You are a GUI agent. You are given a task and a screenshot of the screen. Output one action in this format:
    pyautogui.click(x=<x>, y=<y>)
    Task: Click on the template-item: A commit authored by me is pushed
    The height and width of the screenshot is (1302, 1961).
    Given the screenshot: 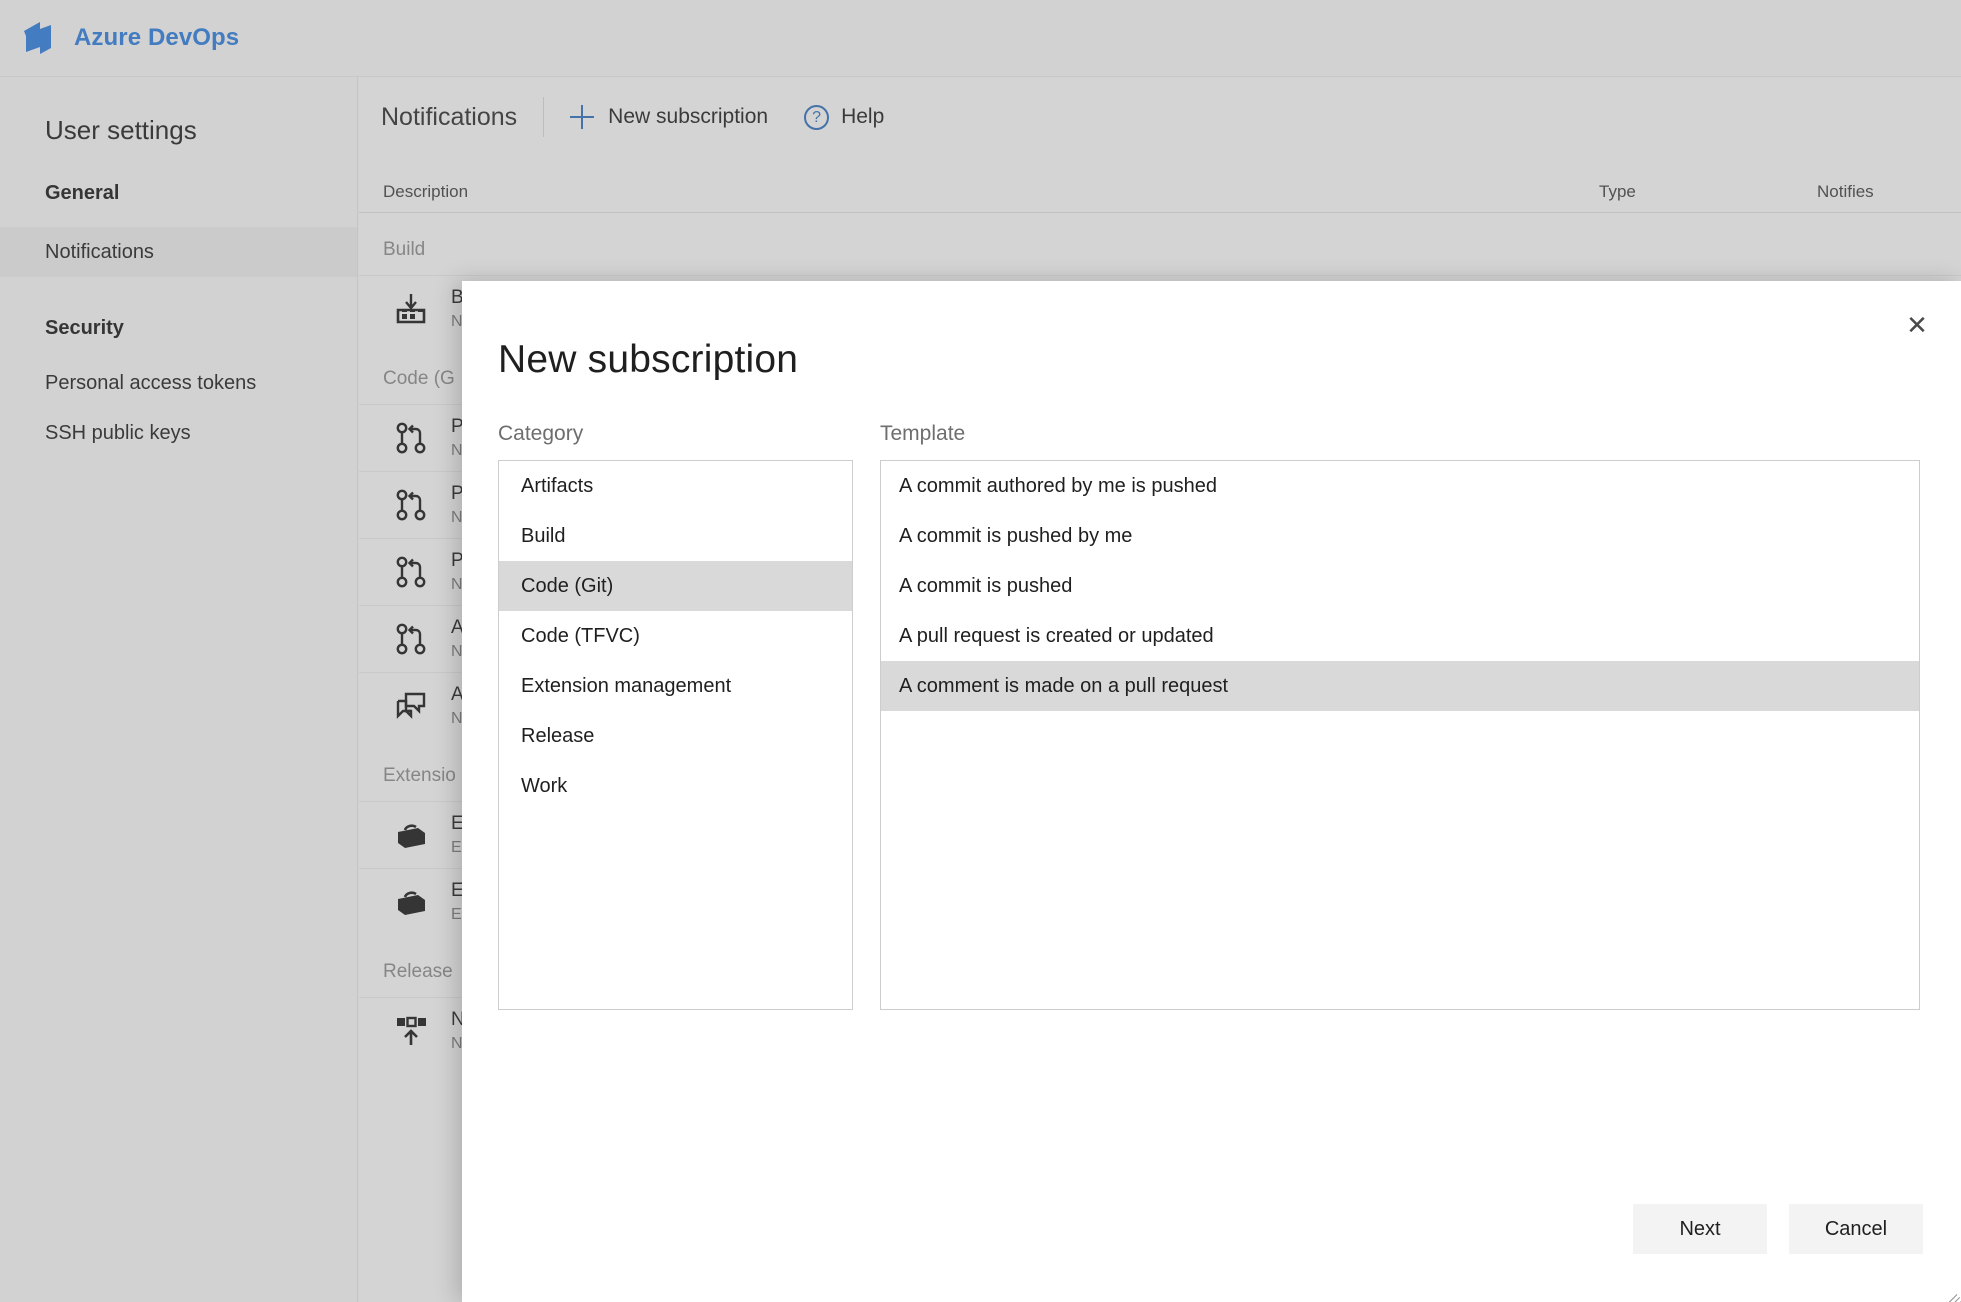 What is the action you would take?
    pyautogui.click(x=1400, y=486)
    